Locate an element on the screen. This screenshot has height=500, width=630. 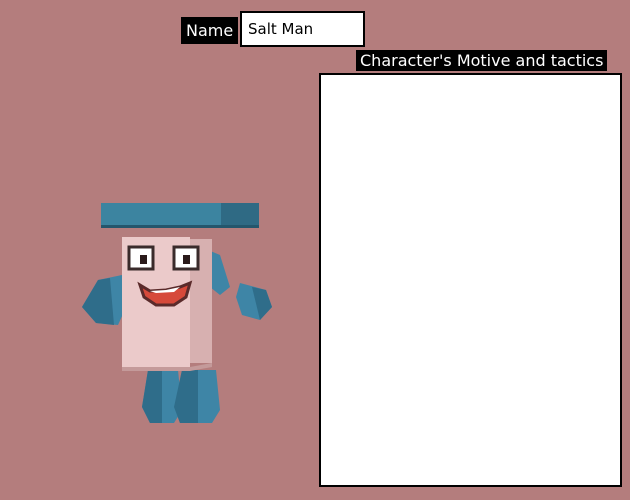
right-arm is located at coordinates (240, 285).